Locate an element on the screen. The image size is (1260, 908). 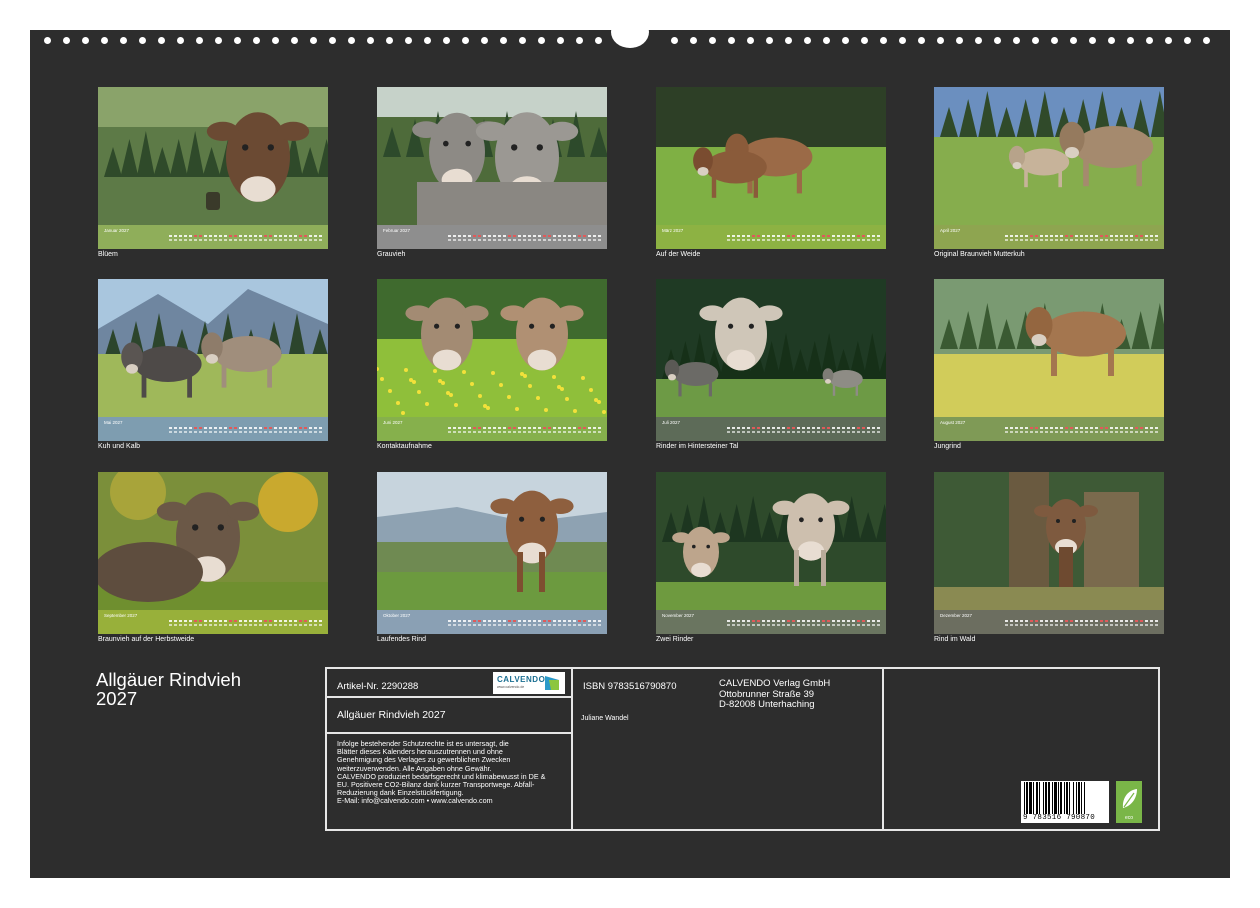
month-calendar-bar: Dezember 2027 is located at coordinates (1049, 622).